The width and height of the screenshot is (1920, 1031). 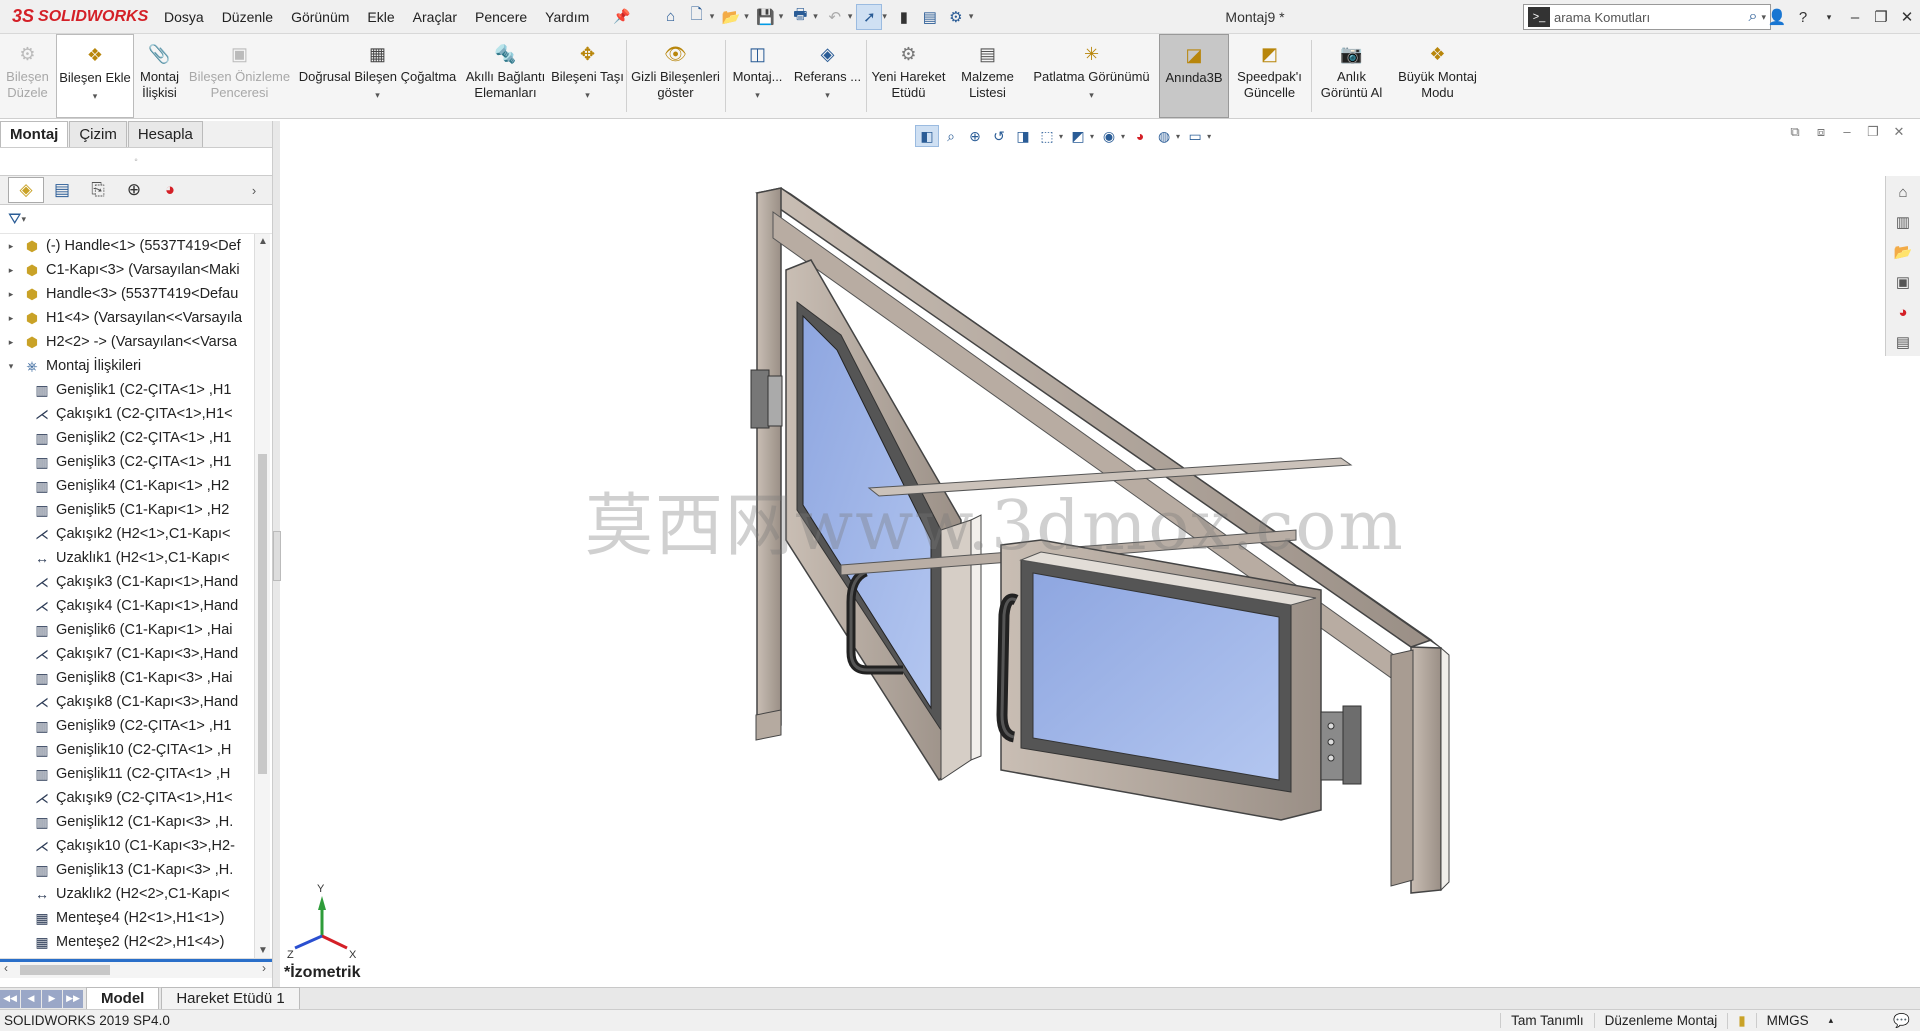 I want to click on bom-button: ▤ Malzeme Listesi, so click(x=988, y=76).